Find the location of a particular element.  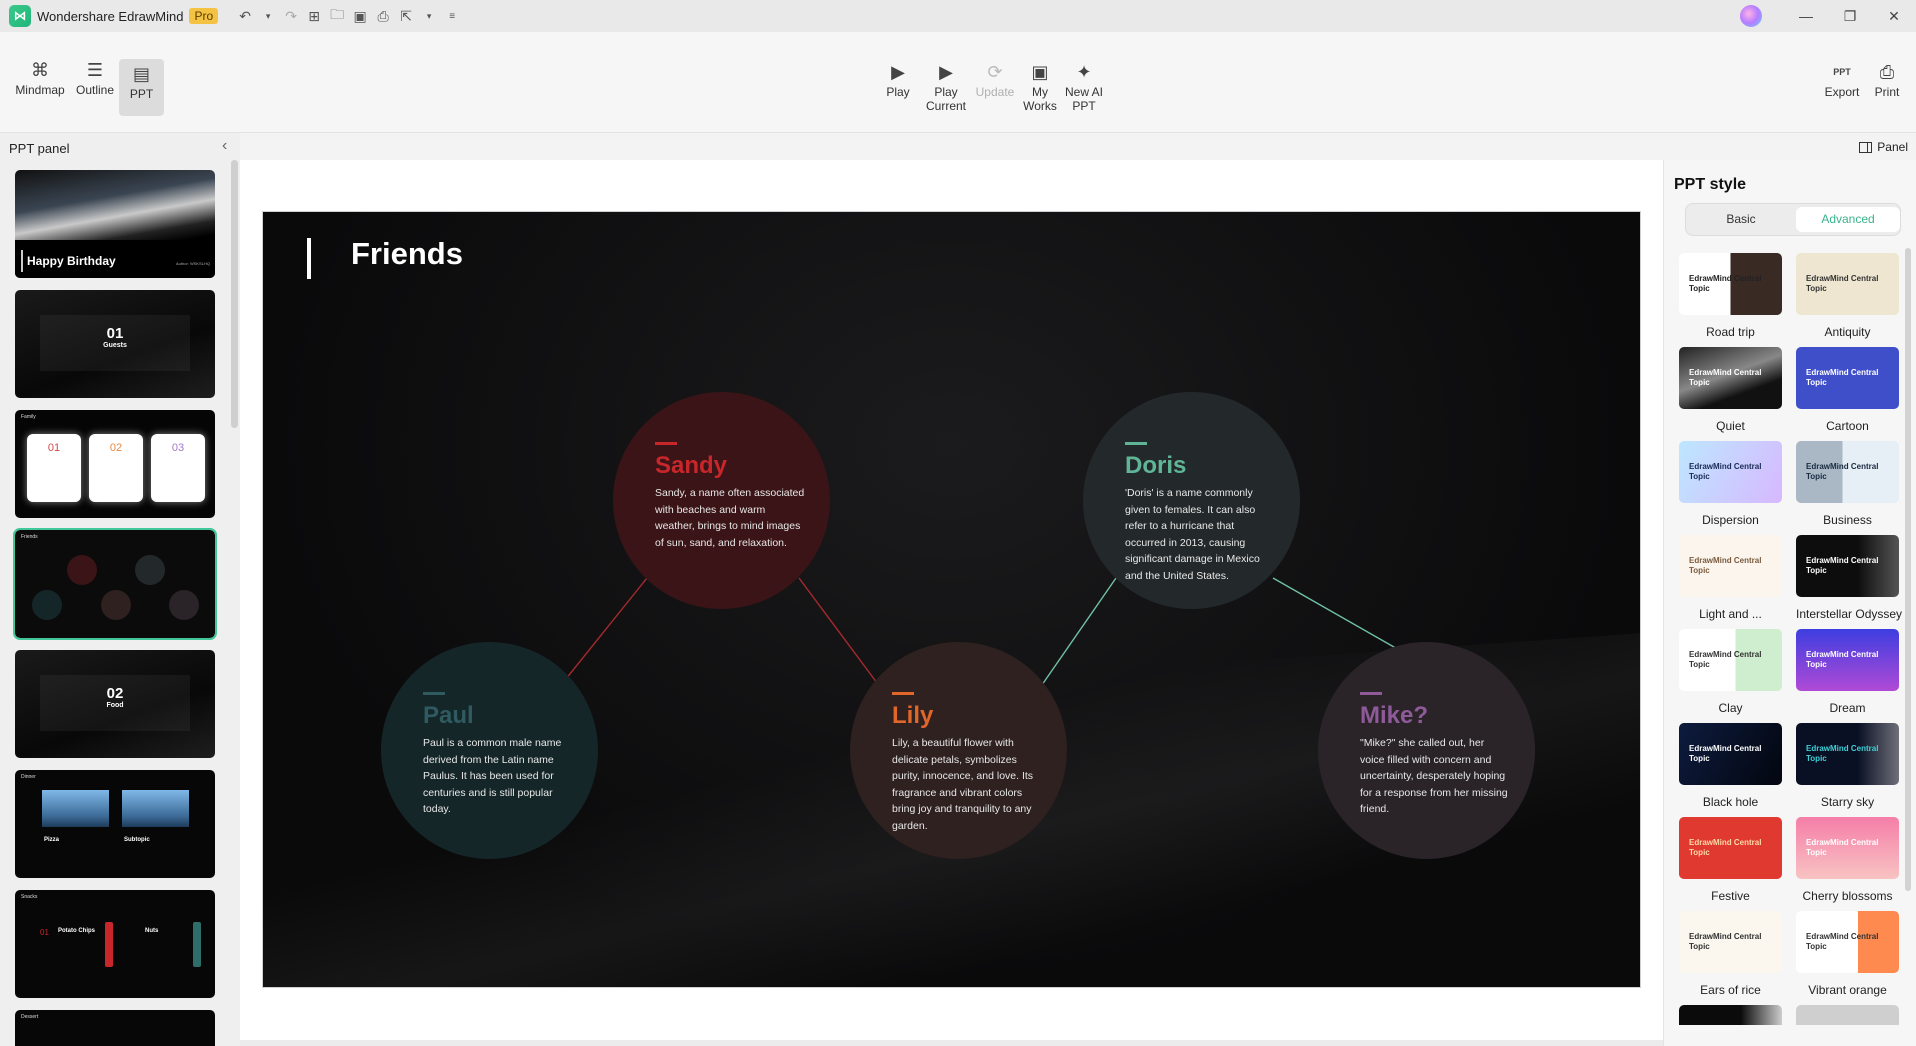

outline-view-button: ☰ Outline is located at coordinates (95, 78).